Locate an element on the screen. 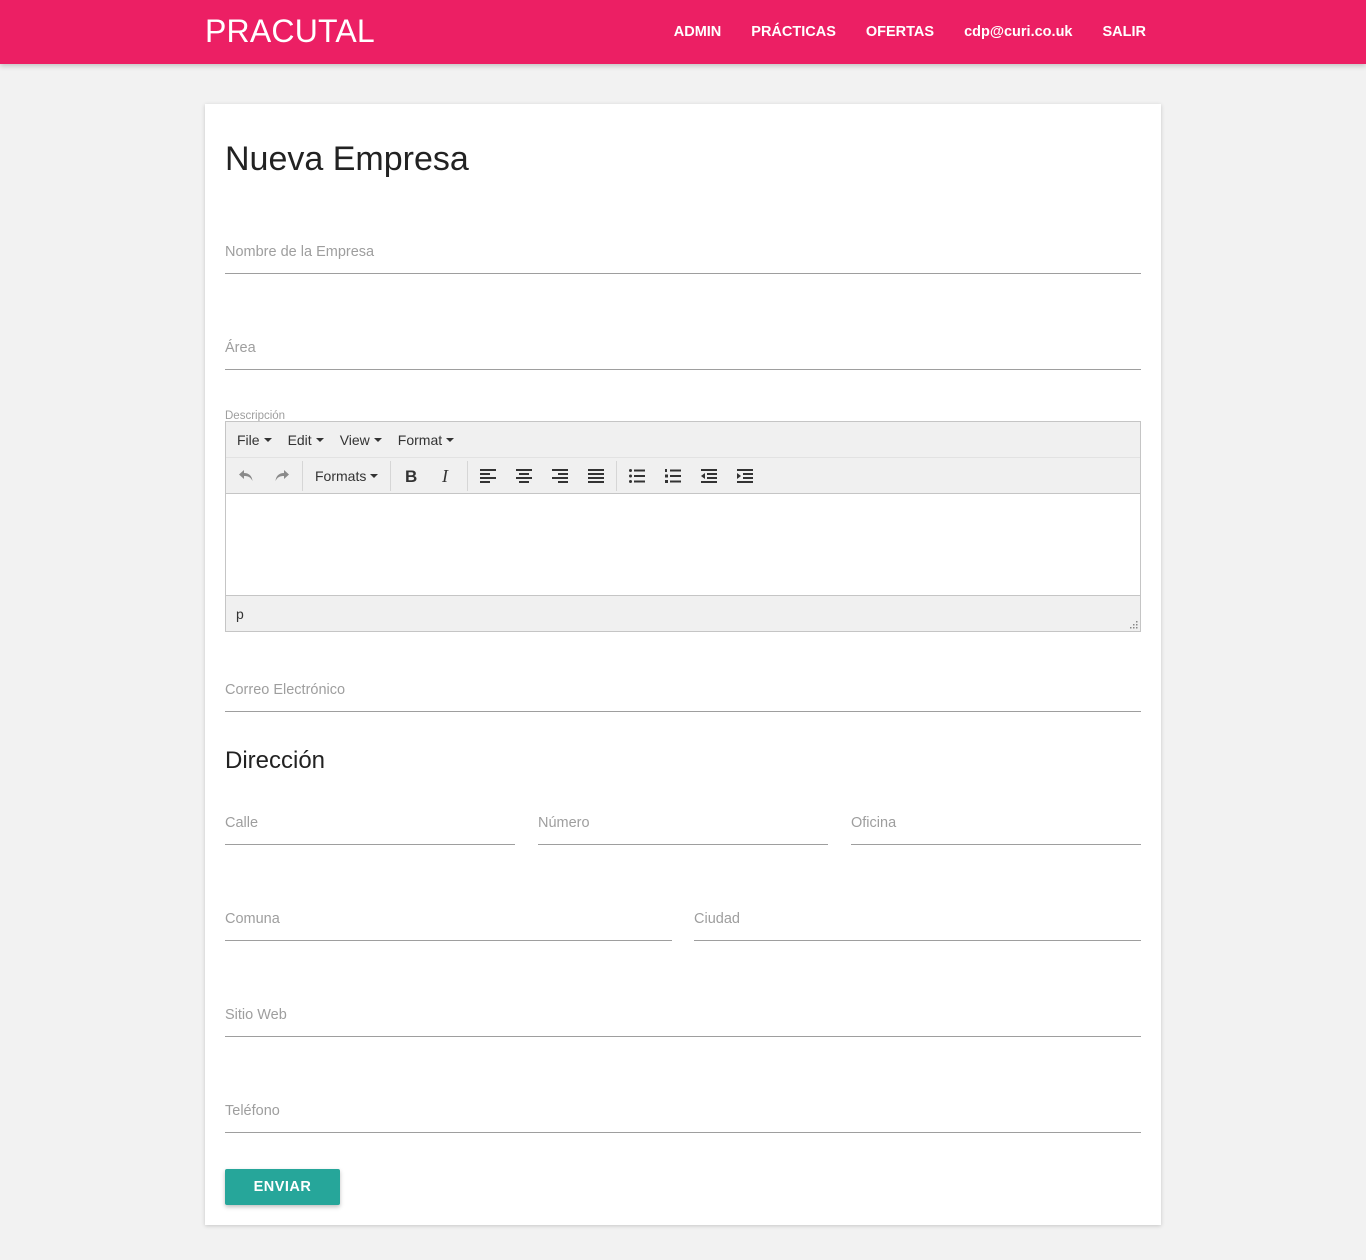  nombre-field: Nombre de la Empresa is located at coordinates (683, 256).